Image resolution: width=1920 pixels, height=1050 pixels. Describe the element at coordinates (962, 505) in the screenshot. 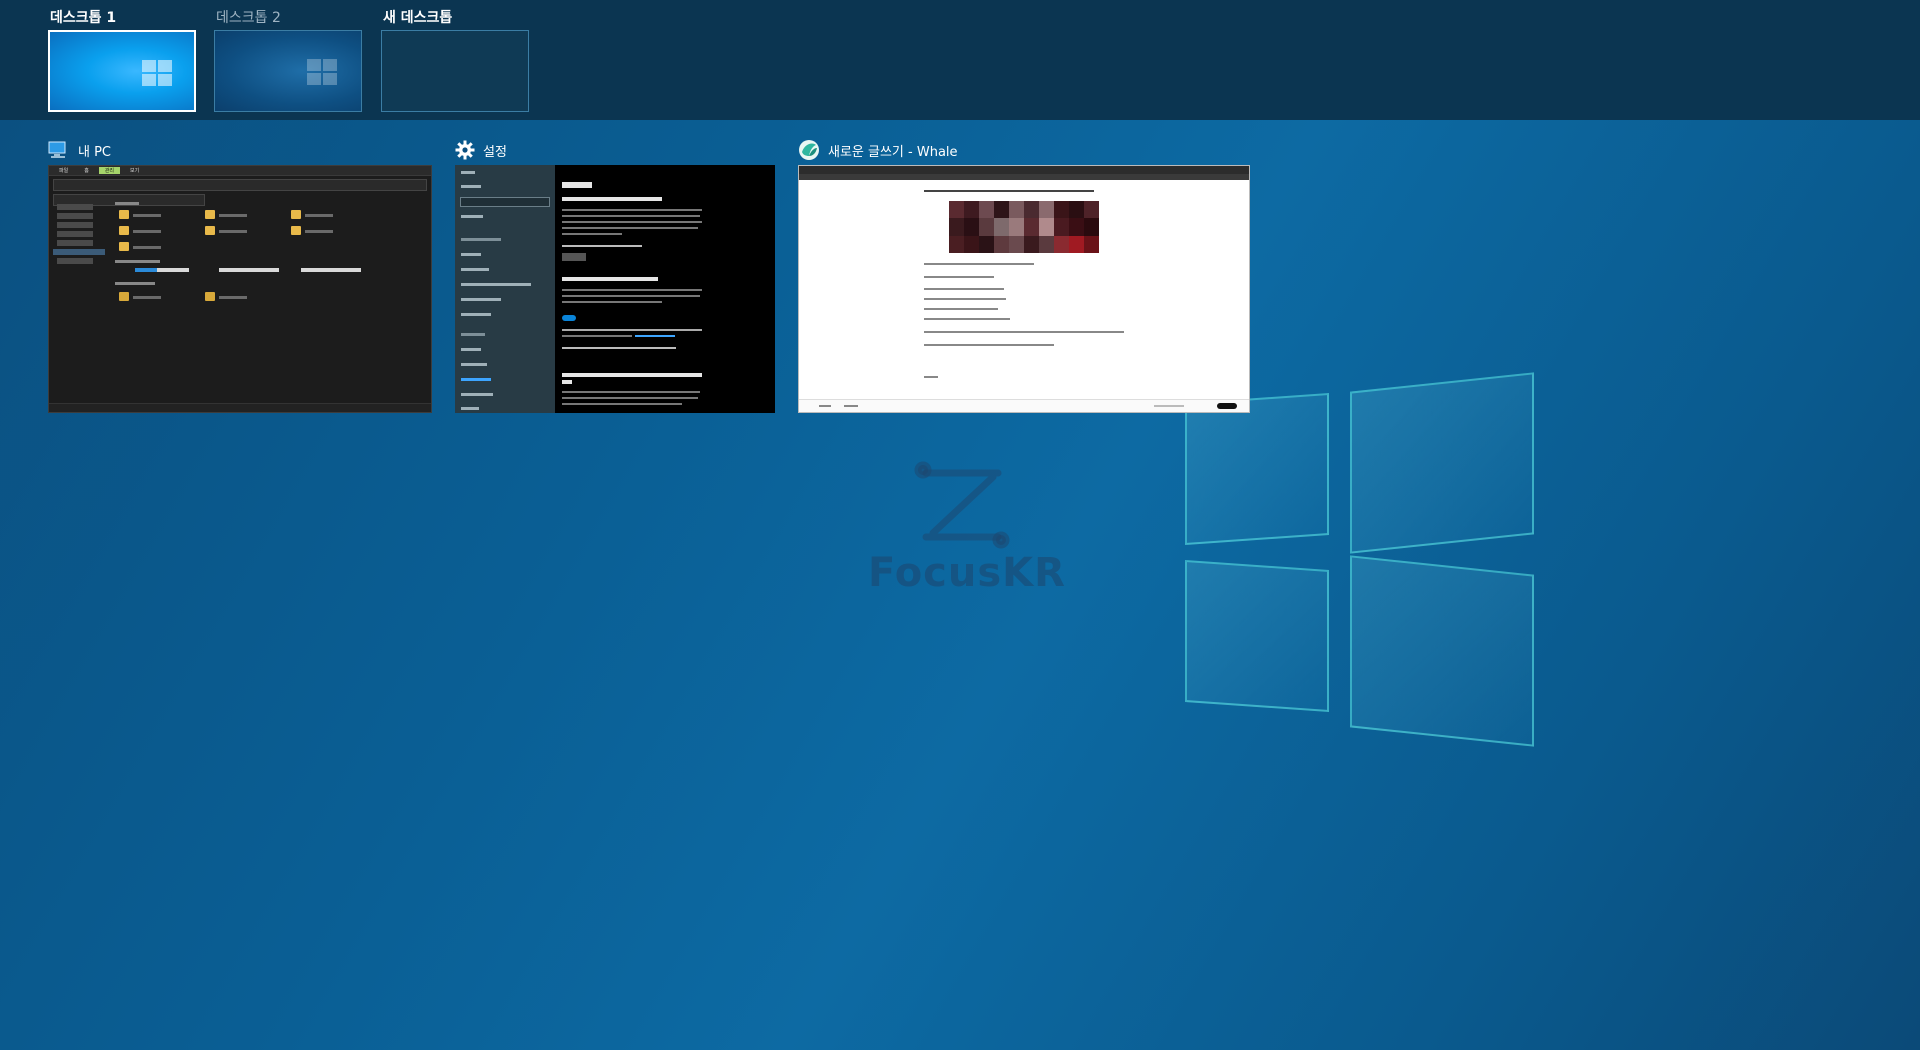

I see `focuskr-logo-icon` at that location.